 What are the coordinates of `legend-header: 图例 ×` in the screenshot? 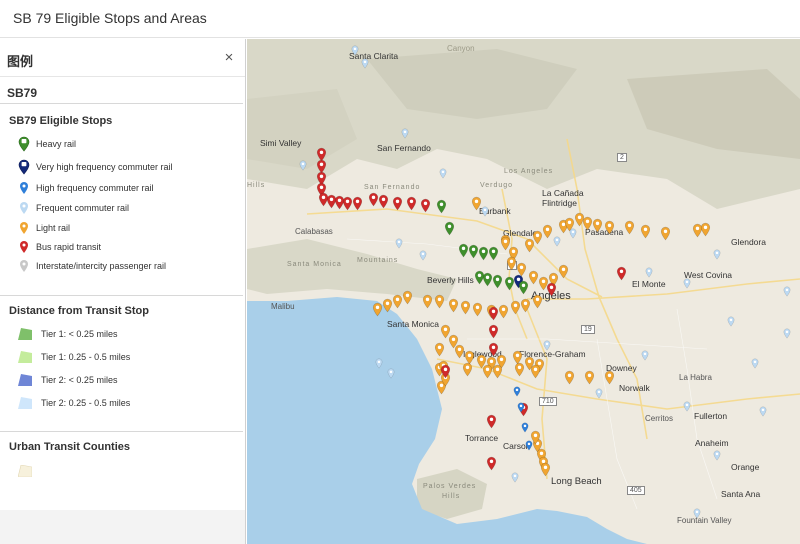 It's located at (122, 58).